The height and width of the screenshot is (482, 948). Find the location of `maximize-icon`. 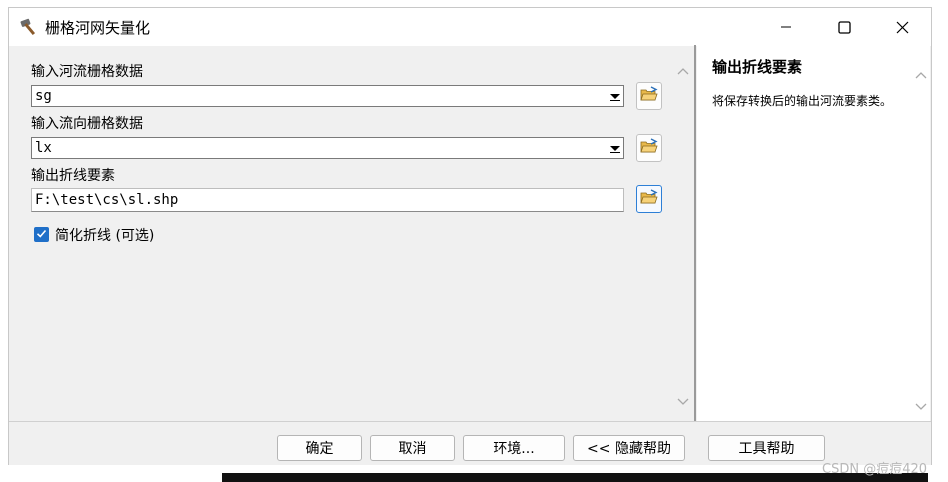

maximize-icon is located at coordinates (844, 27).